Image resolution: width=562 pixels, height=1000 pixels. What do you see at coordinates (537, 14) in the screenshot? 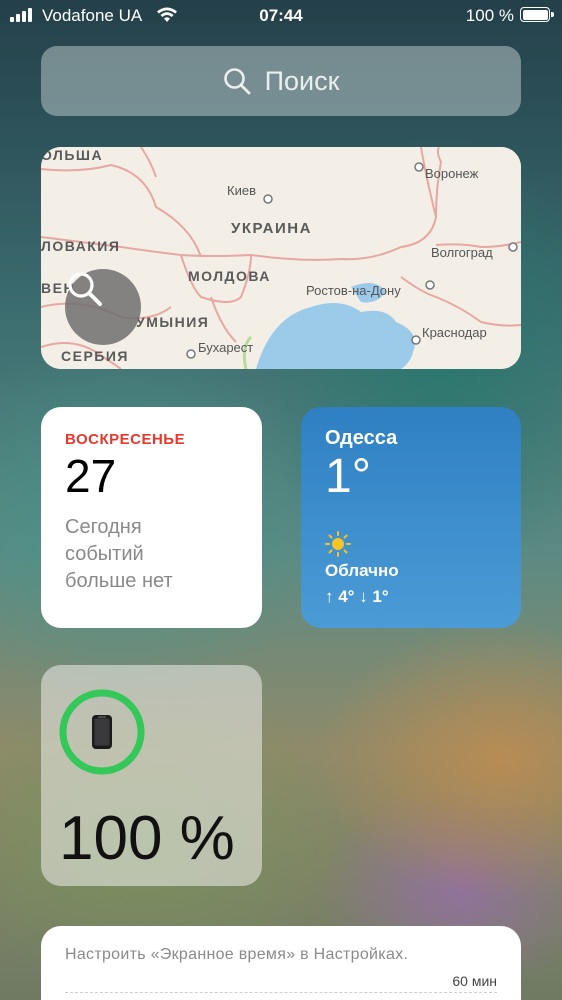
I see `battery-icon` at bounding box center [537, 14].